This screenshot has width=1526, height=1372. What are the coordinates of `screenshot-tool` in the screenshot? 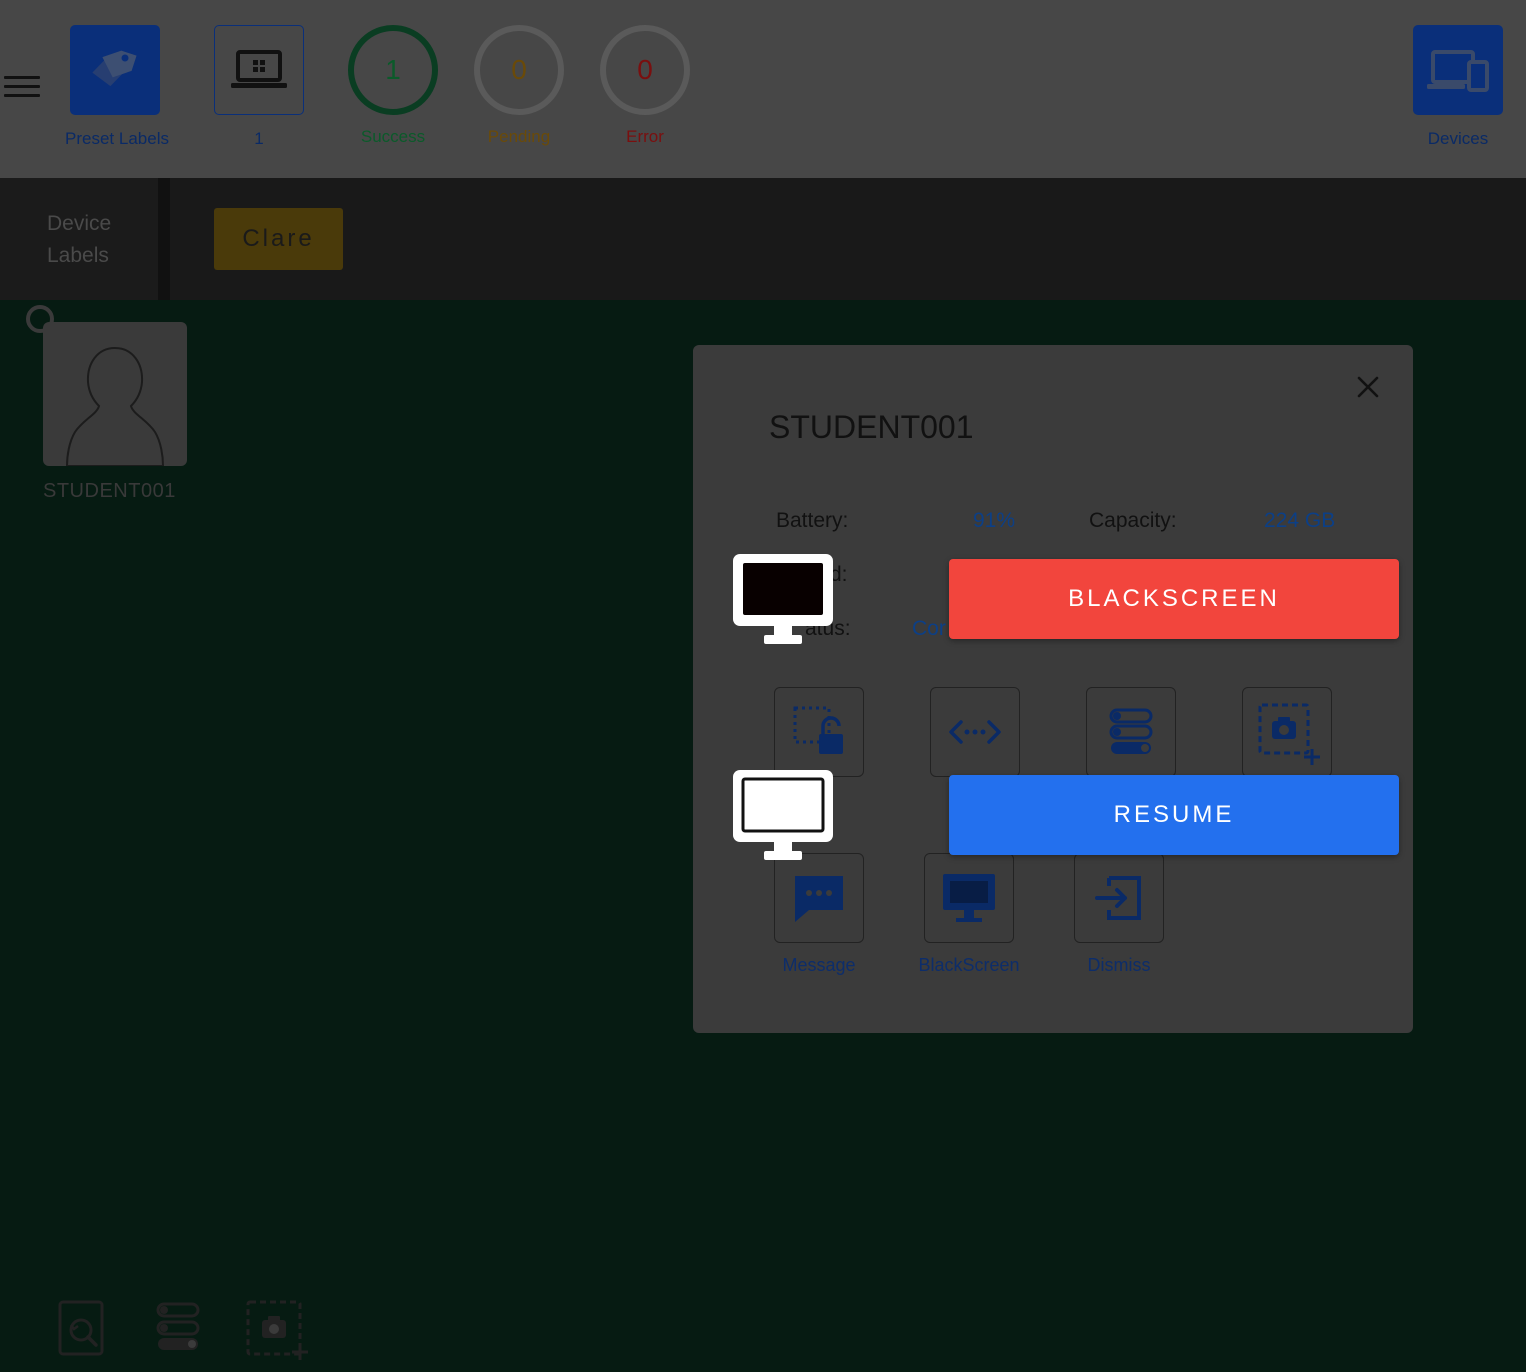 It's located at (276, 1329).